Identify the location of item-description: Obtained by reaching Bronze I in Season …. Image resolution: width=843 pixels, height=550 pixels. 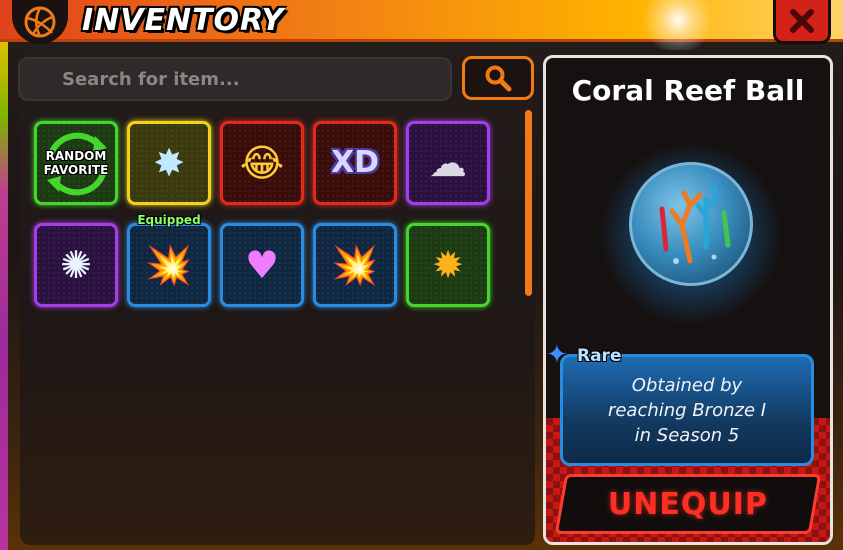
(687, 410).